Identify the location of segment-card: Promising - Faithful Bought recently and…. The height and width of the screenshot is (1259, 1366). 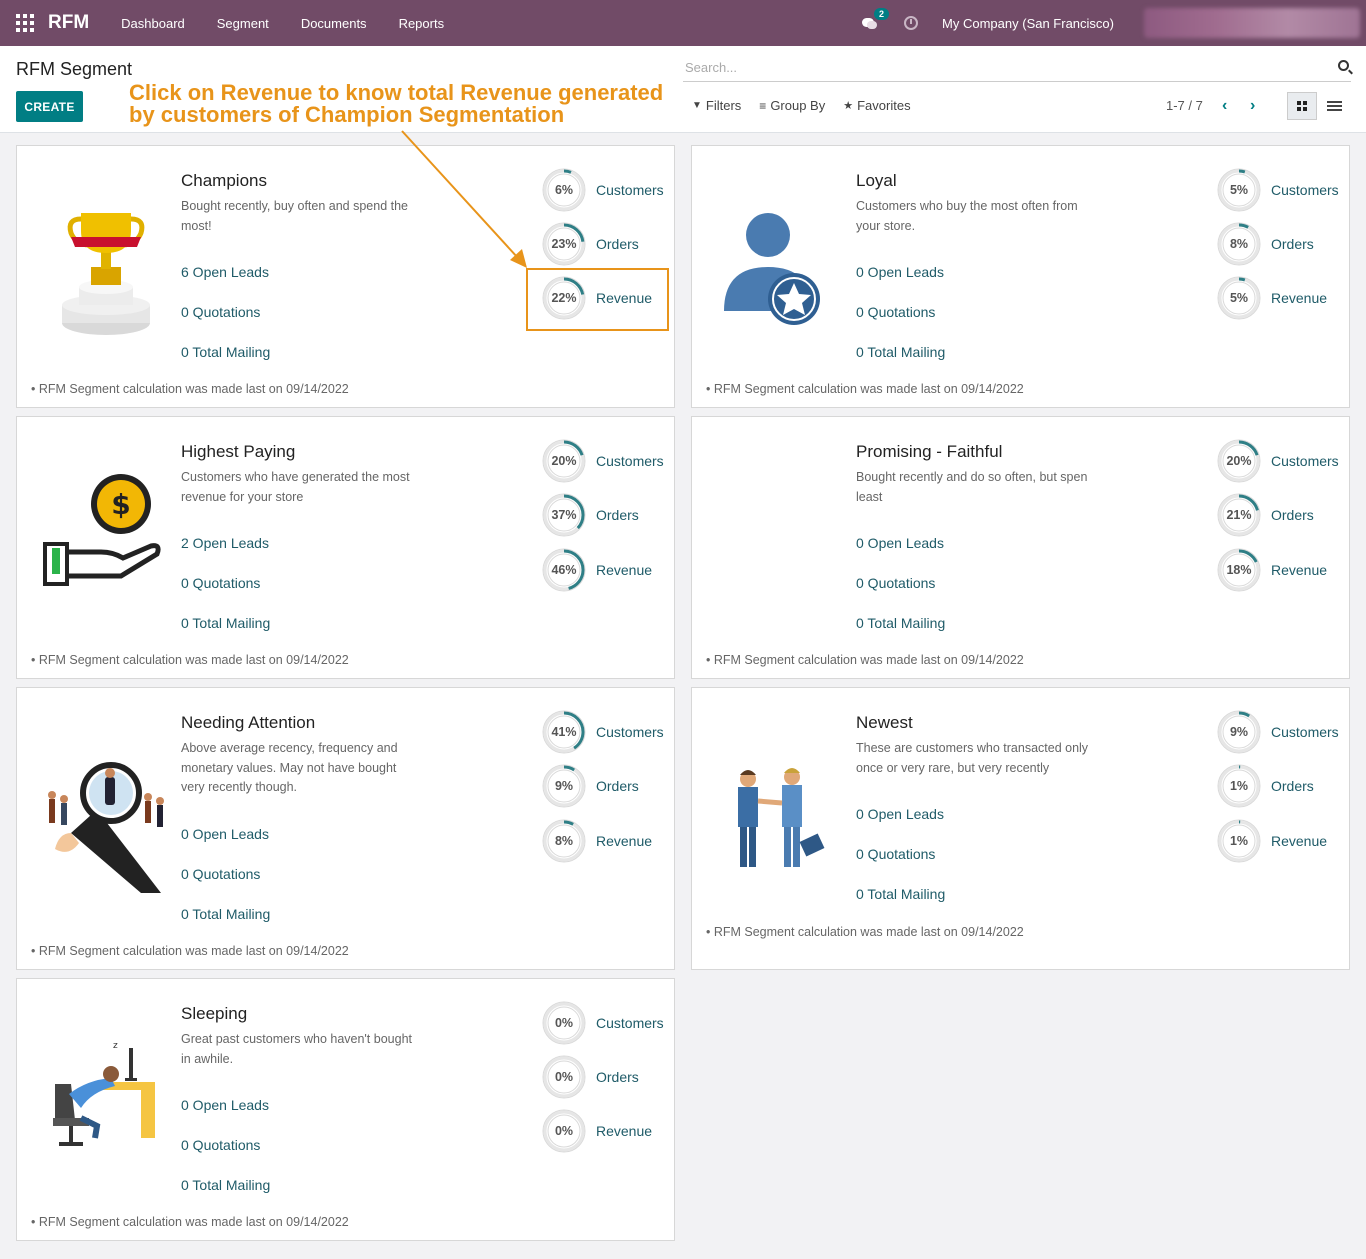
(1020, 547).